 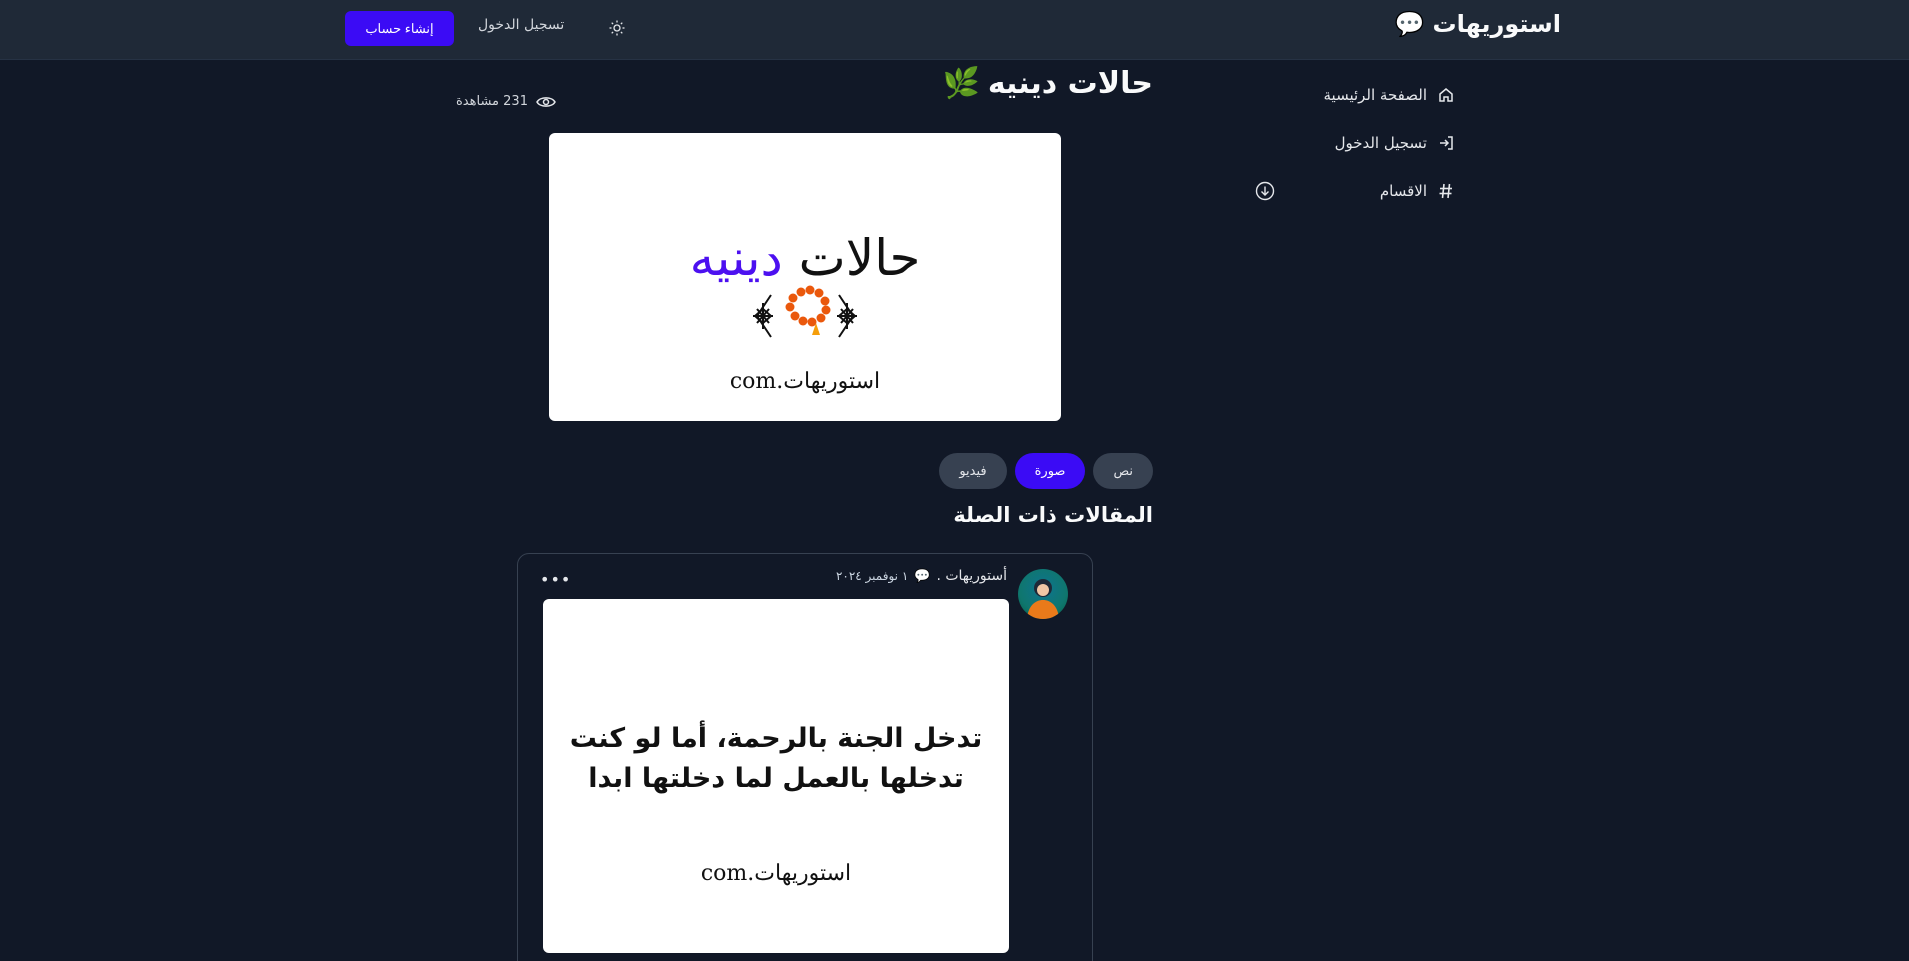 I want to click on sidebar-item-label: تسجيل الدخول, so click(x=1380, y=143).